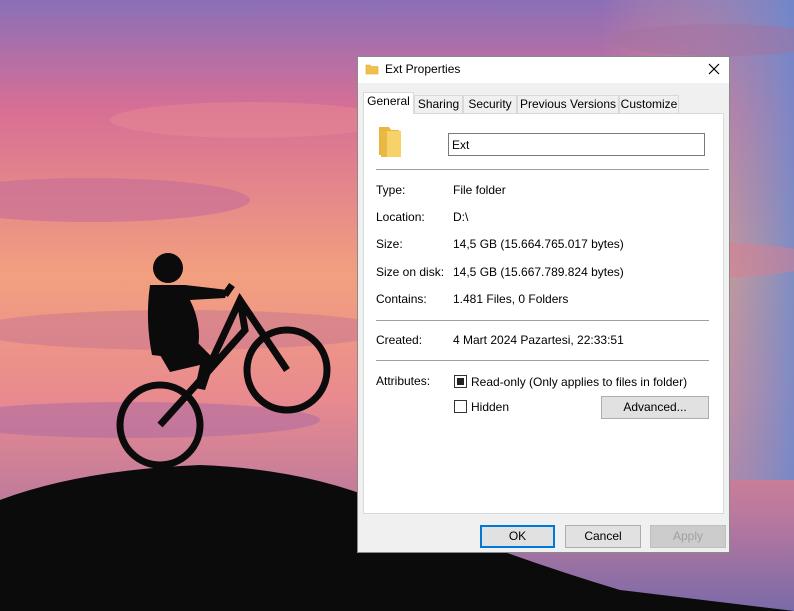  Describe the element at coordinates (543, 70) in the screenshot. I see `title-bar: Ext Properties` at that location.